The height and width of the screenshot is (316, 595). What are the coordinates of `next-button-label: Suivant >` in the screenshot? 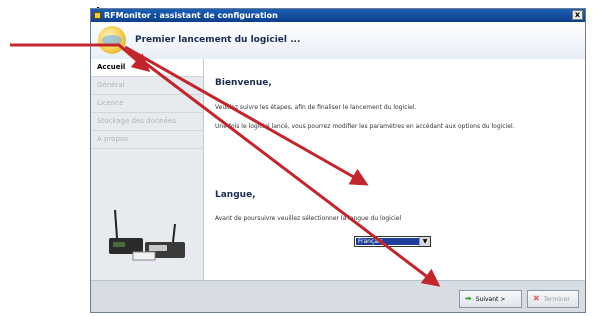 It's located at (490, 299).